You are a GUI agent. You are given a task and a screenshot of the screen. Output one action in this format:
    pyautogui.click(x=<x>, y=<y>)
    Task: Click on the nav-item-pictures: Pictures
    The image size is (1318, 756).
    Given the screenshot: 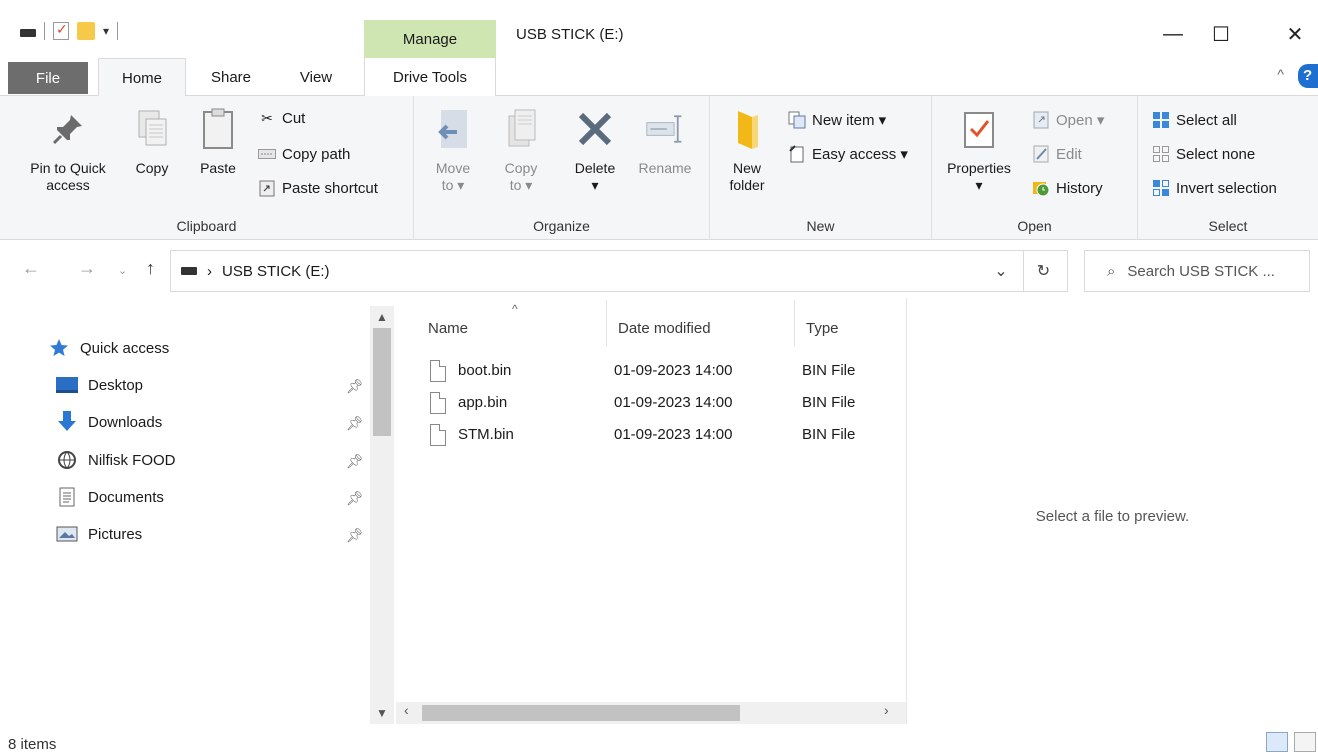 What is the action you would take?
    pyautogui.click(x=99, y=534)
    